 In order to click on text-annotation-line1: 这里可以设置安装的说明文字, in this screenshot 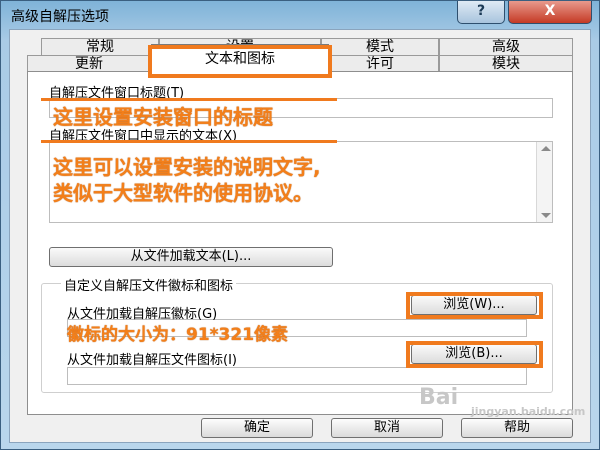, I will do `click(187, 167)`.